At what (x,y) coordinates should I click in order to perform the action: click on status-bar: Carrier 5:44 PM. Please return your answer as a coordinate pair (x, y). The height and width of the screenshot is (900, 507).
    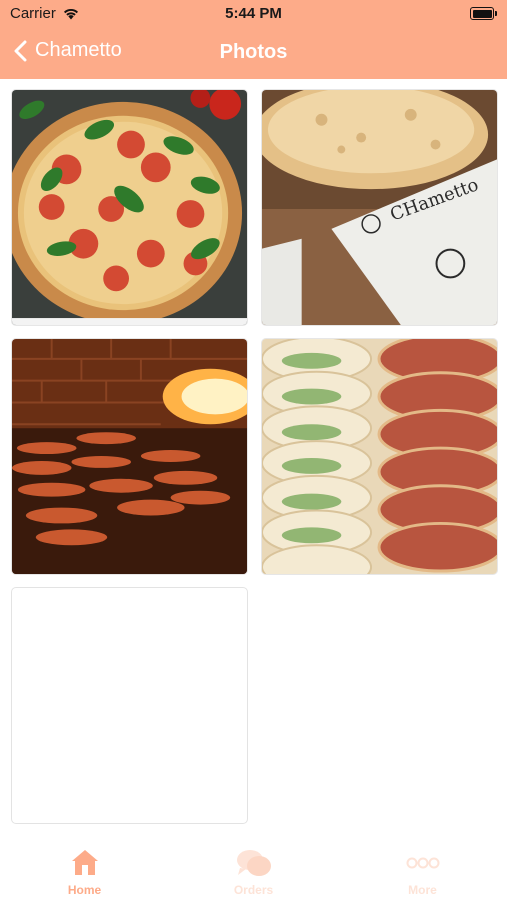
    Looking at the image, I should click on (253, 14).